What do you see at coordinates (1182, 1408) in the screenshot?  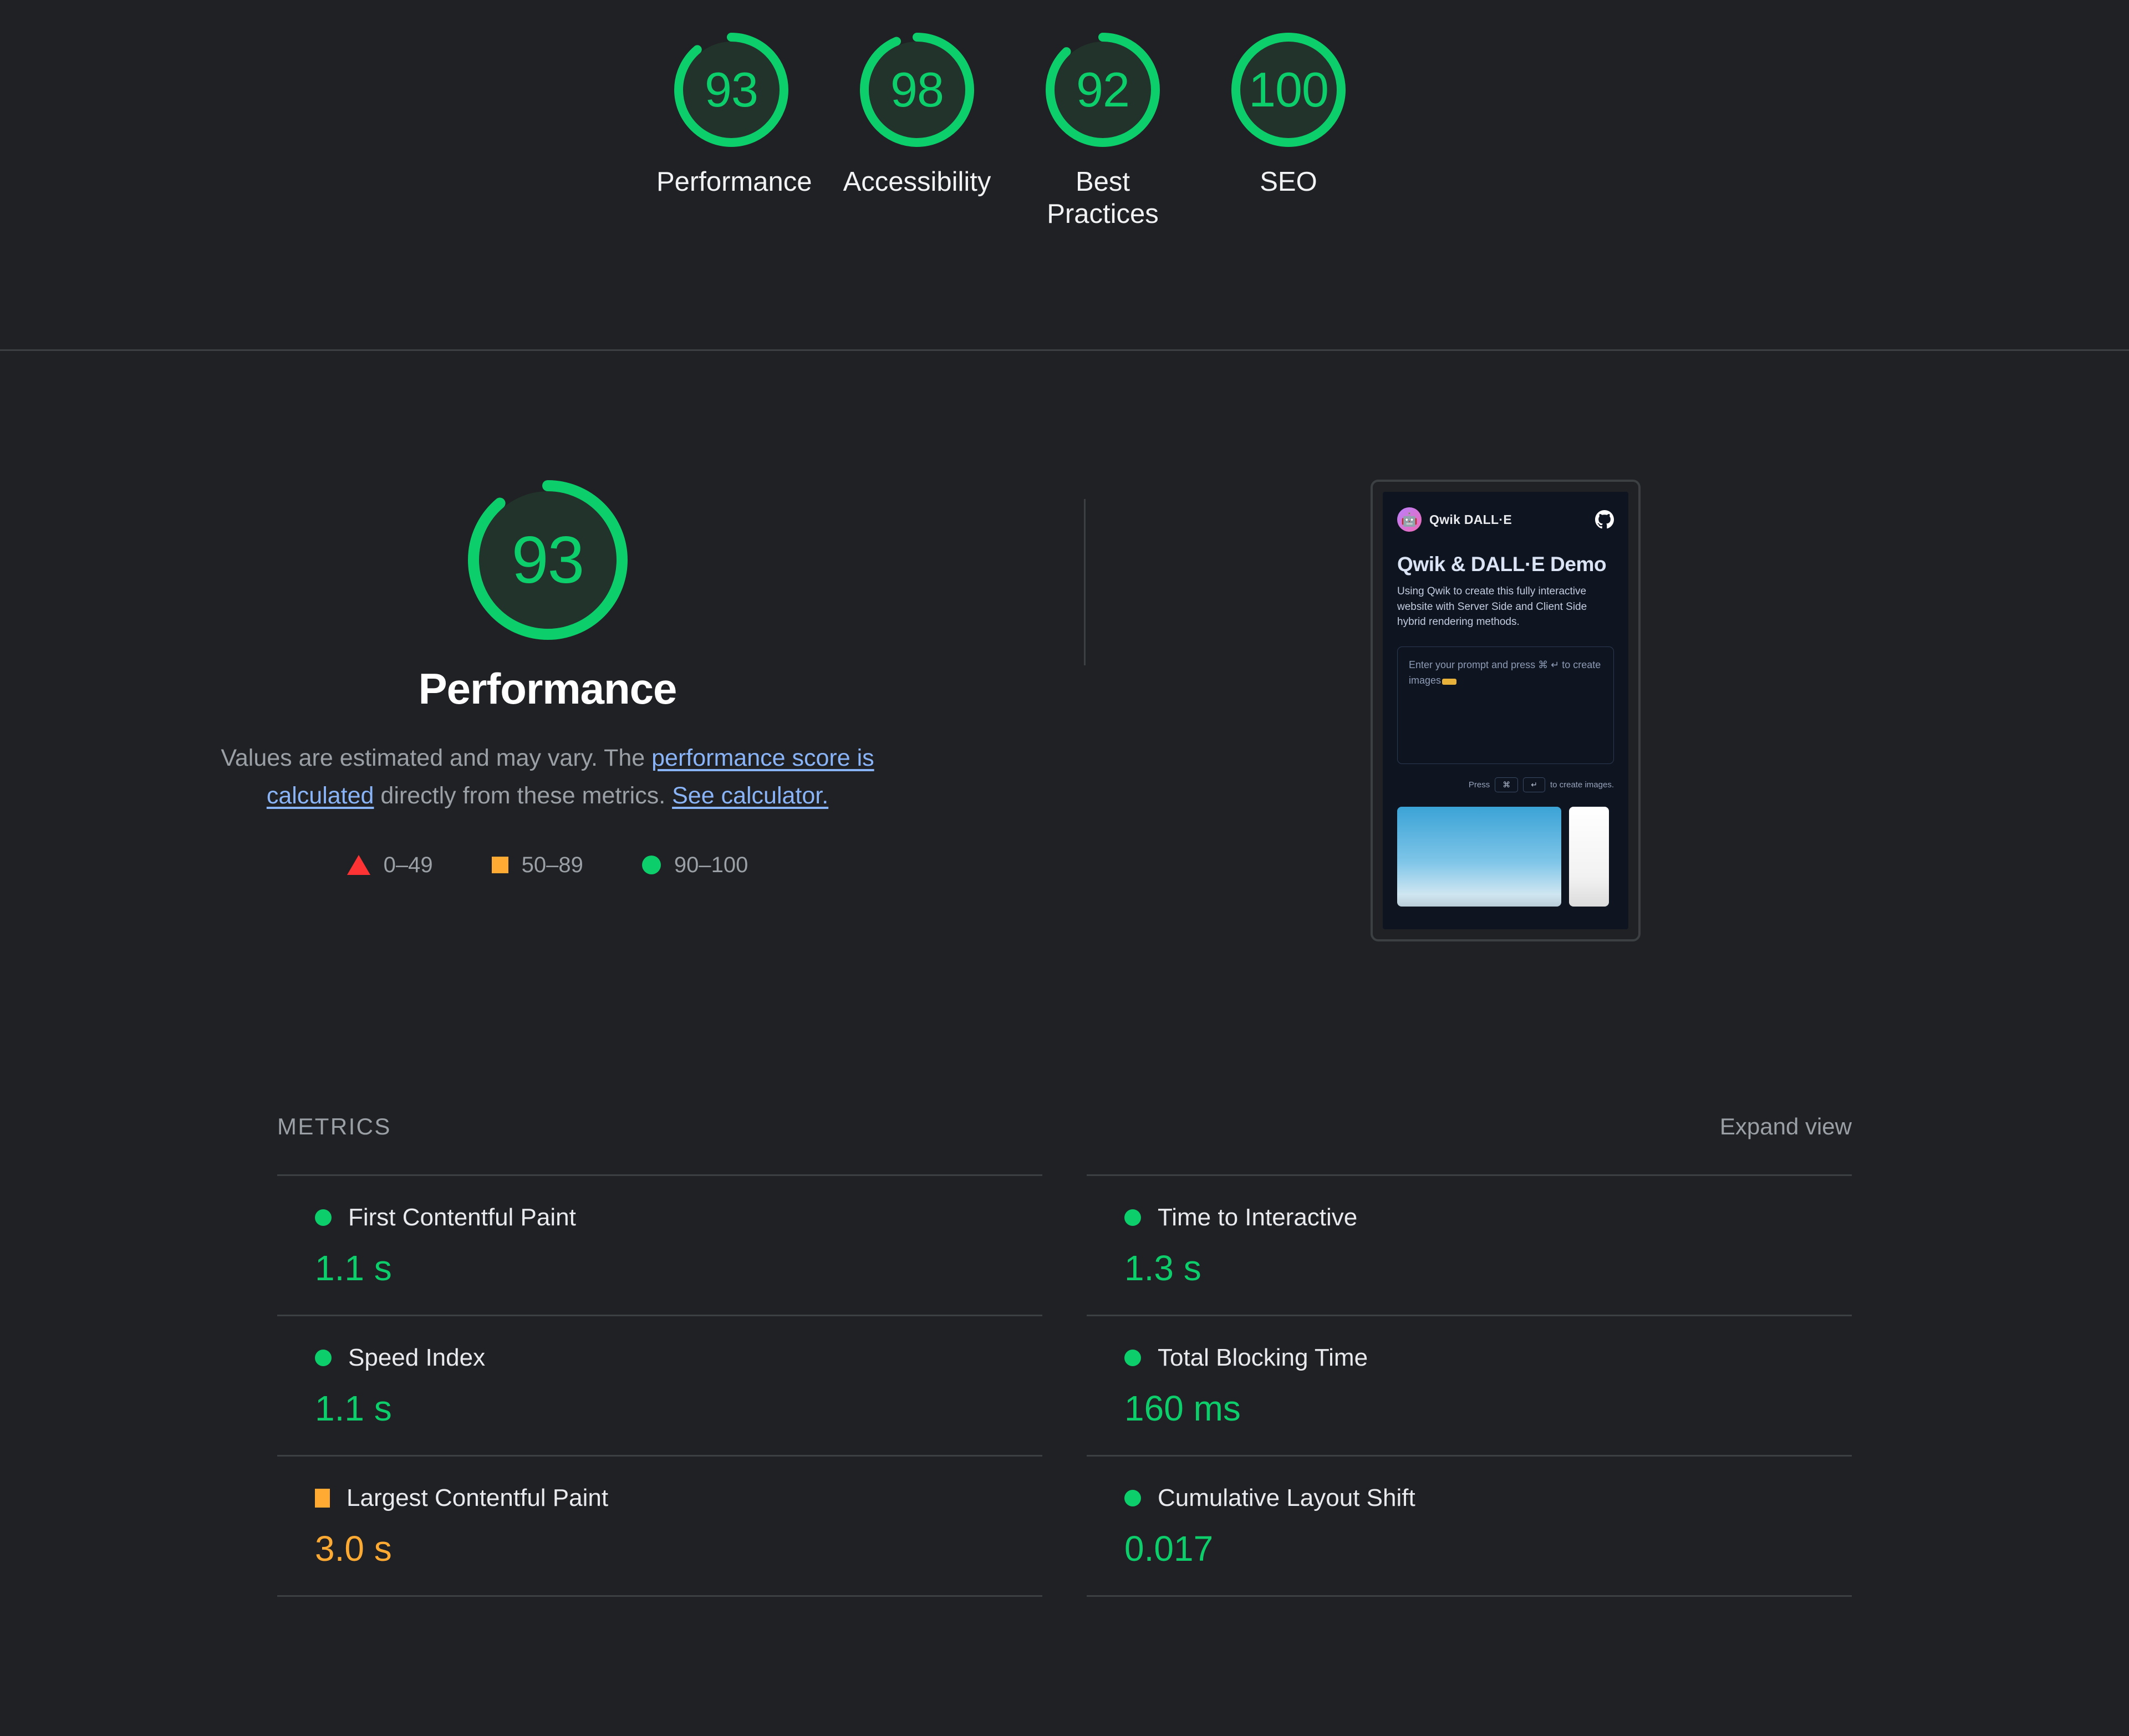 I see `metric-value: 160 ms` at bounding box center [1182, 1408].